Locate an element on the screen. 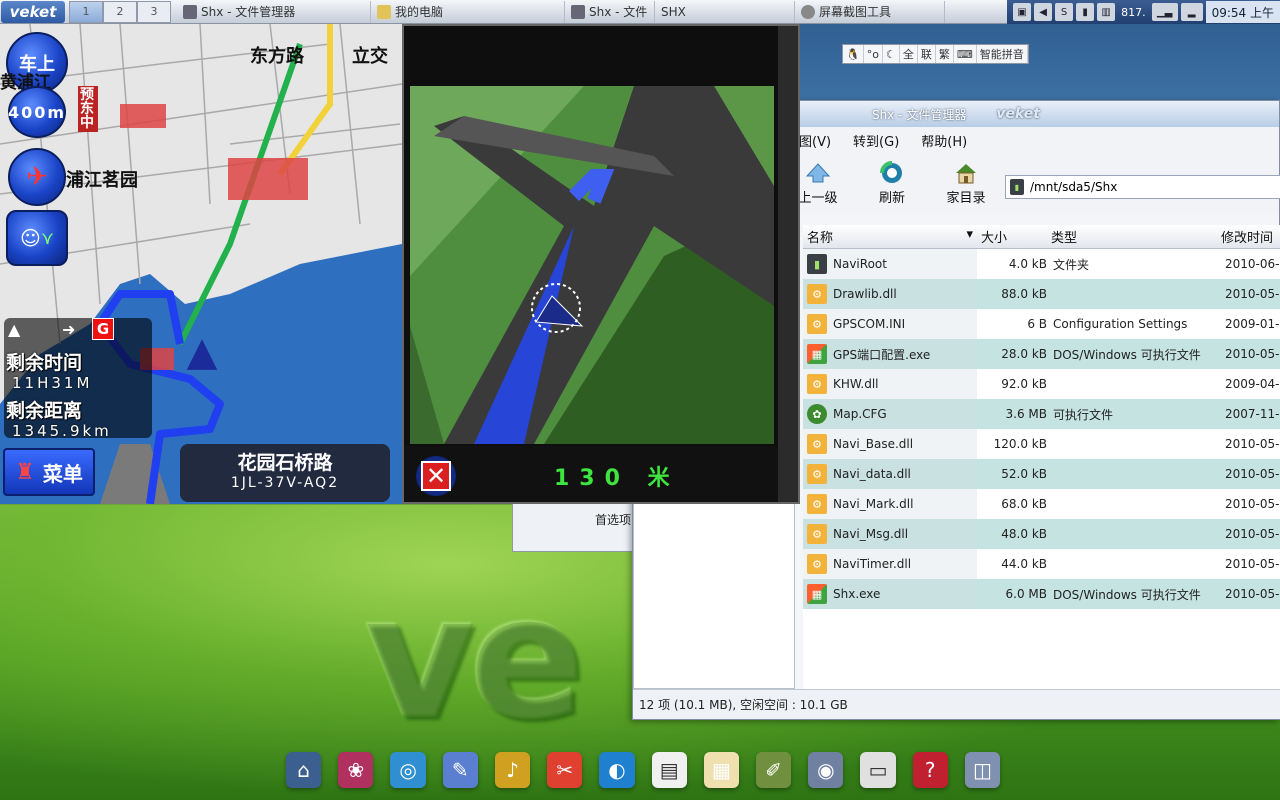 This screenshot has height=800, width=1280. task-button-shx-fm-2: Shx - 文件 is located at coordinates (610, 11).